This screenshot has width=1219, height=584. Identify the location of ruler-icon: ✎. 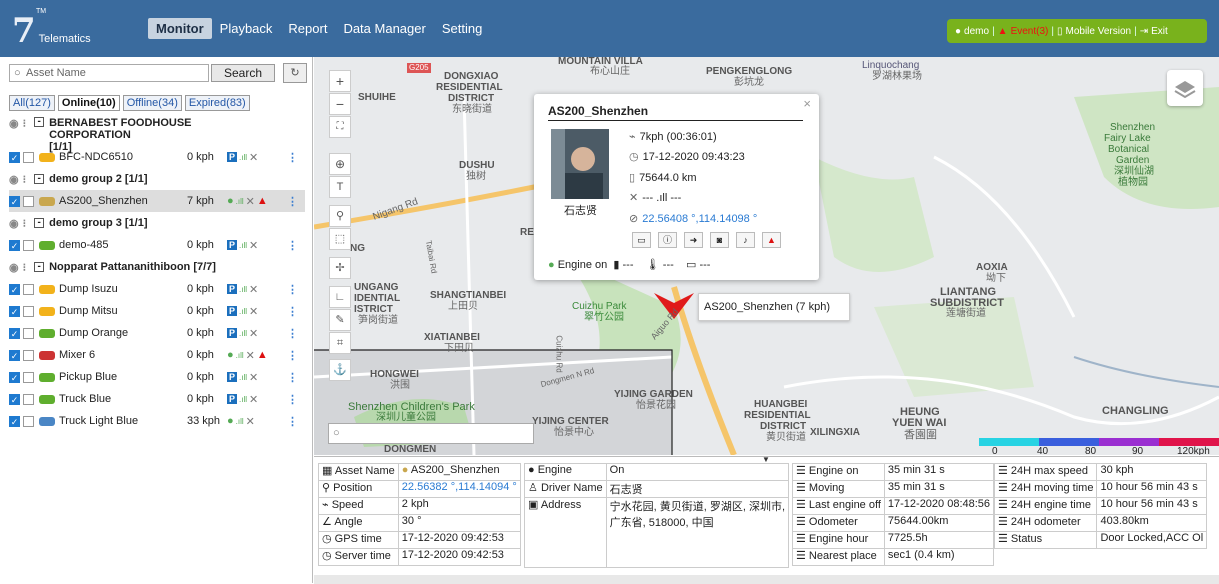
(340, 320).